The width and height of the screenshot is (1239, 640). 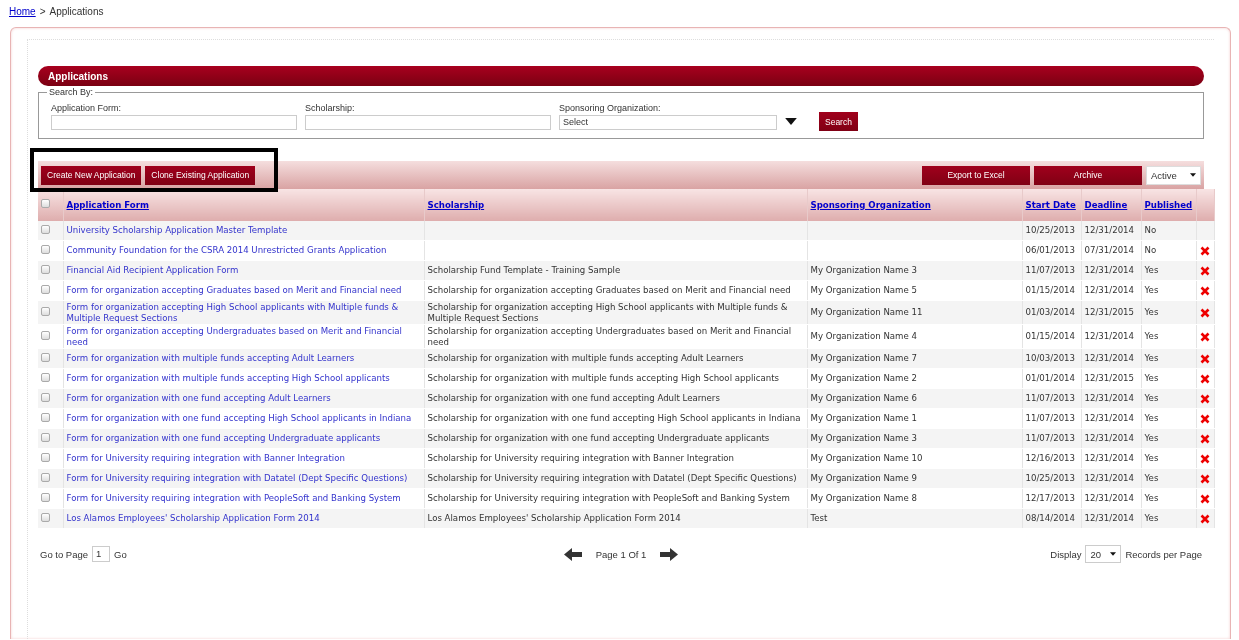 What do you see at coordinates (243, 498) in the screenshot?
I see `application-link: Form for University requiring integration with PeopleSoft and Banking System` at bounding box center [243, 498].